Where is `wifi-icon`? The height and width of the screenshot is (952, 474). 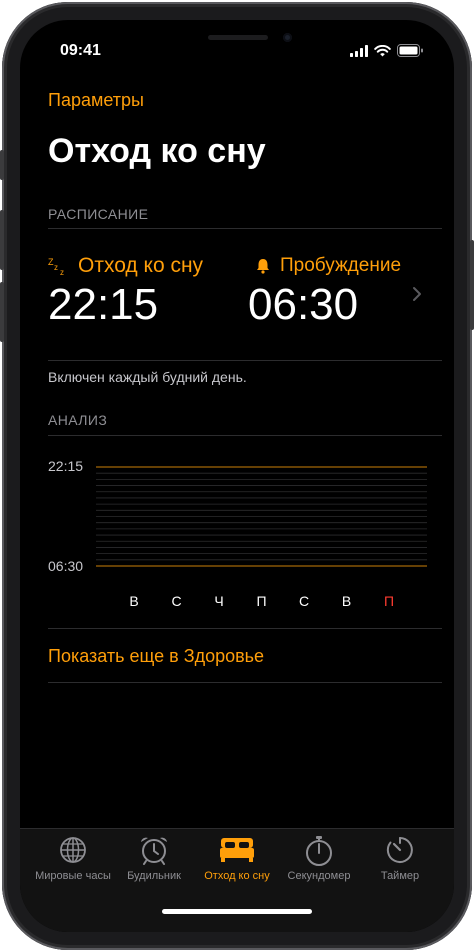 wifi-icon is located at coordinates (382, 50).